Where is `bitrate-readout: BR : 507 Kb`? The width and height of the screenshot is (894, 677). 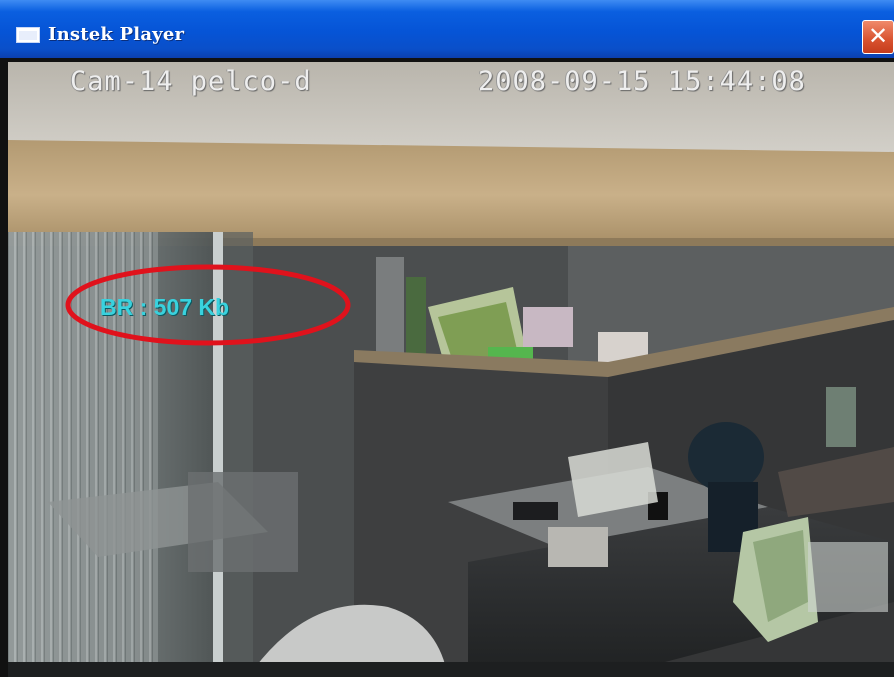
bitrate-readout: BR : 507 Kb is located at coordinates (165, 307).